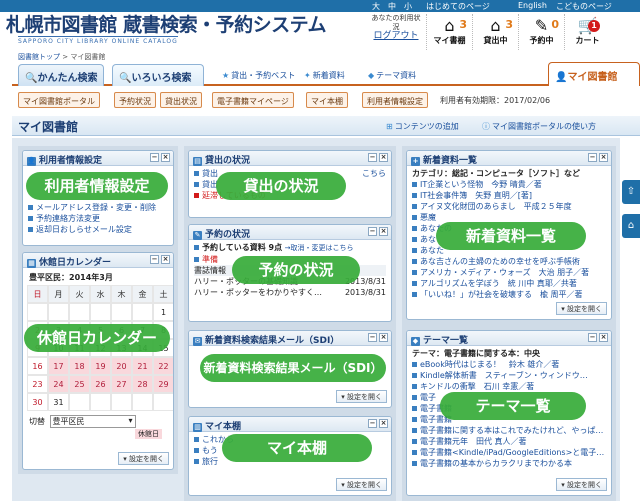 Image resolution: width=640 pixels, height=501 pixels. Describe the element at coordinates (500, 261) in the screenshot. I see `title-link: あな吉さんの主婦のための幸せを呼ぶ手帳術` at that location.